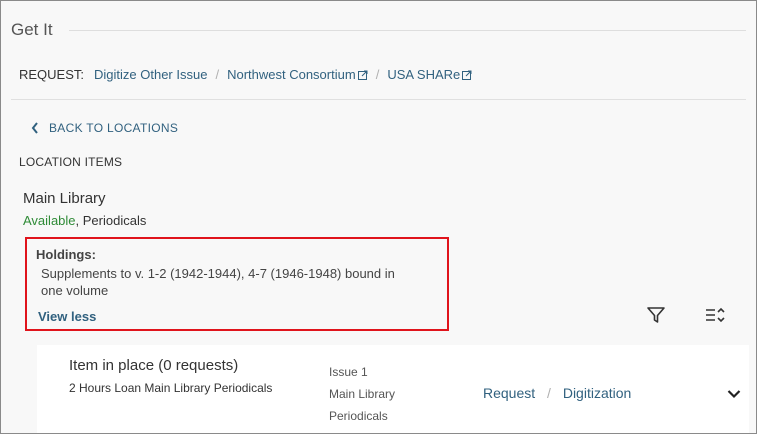 The width and height of the screenshot is (757, 434). Describe the element at coordinates (71, 162) in the screenshot. I see `location-items-heading: LOCATION ITEMS` at that location.